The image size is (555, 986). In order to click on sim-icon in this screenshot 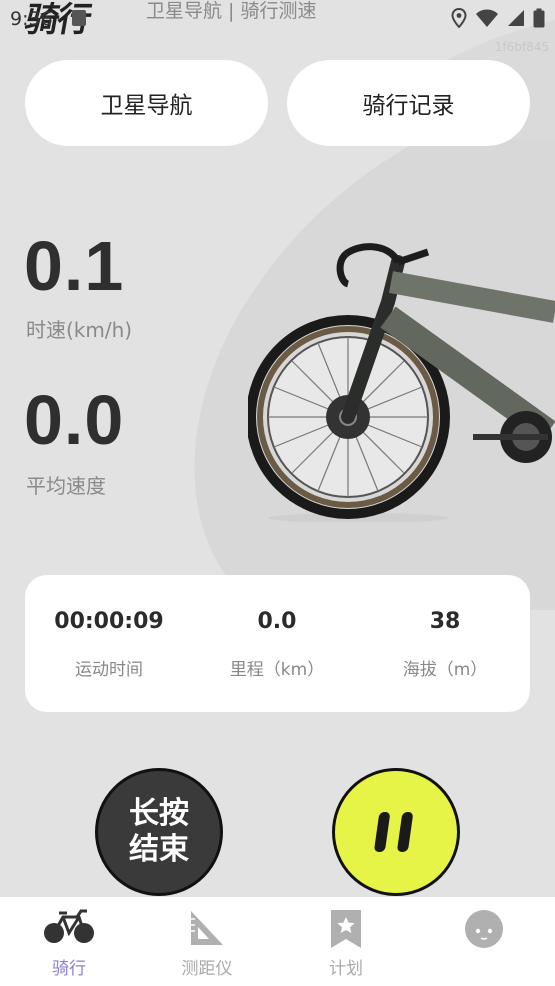, I will do `click(79, 18)`.